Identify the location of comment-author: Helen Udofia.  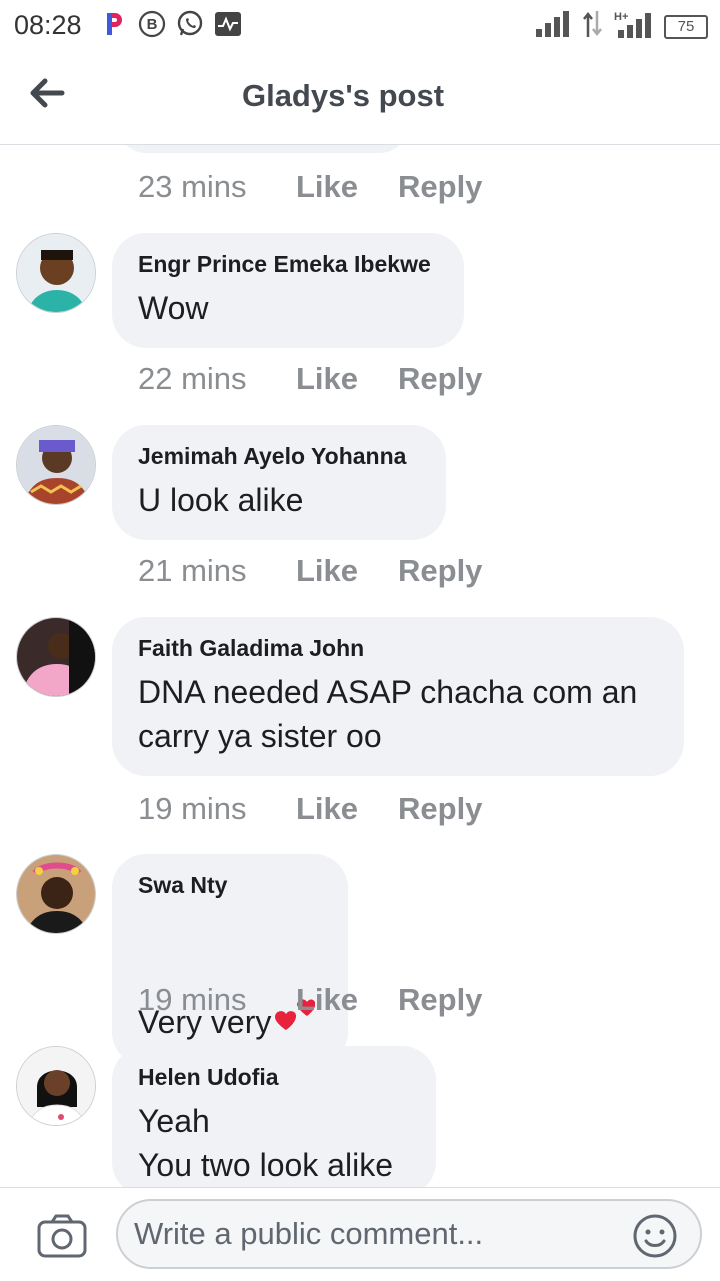
(273, 1077).